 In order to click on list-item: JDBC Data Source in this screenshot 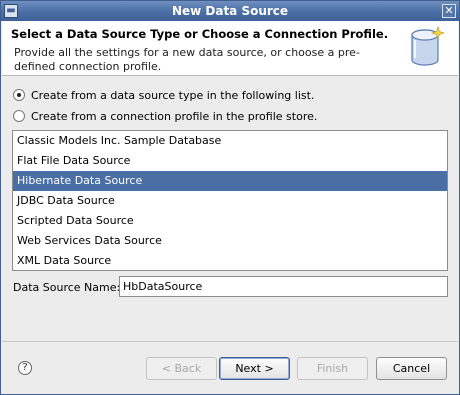, I will do `click(230, 201)`.